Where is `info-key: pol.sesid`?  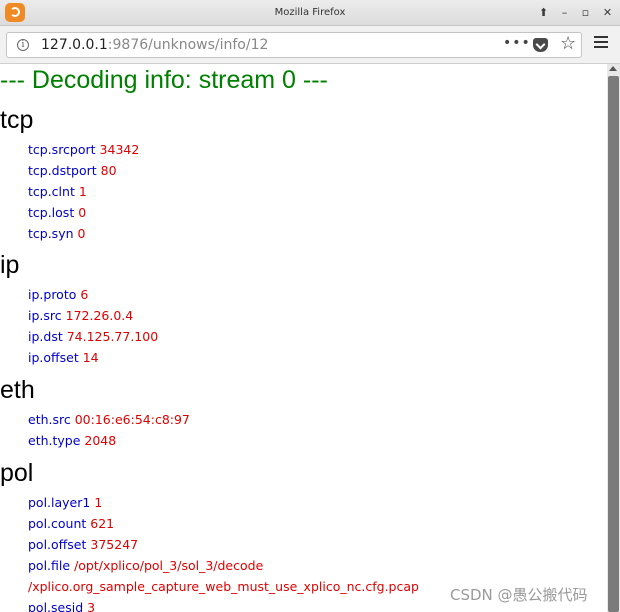 info-key: pol.sesid is located at coordinates (56, 606).